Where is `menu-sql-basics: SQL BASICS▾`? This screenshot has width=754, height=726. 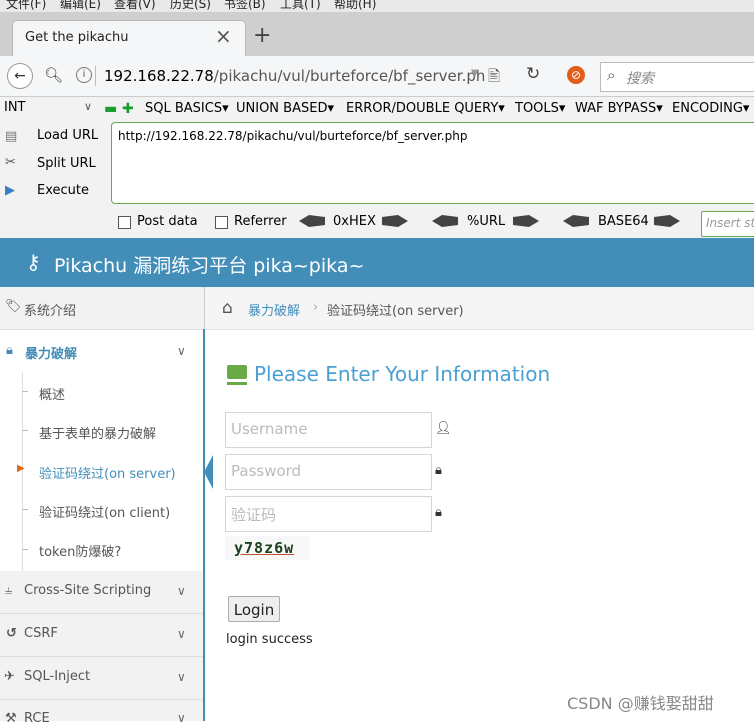
menu-sql-basics: SQL BASICS▾ is located at coordinates (187, 108).